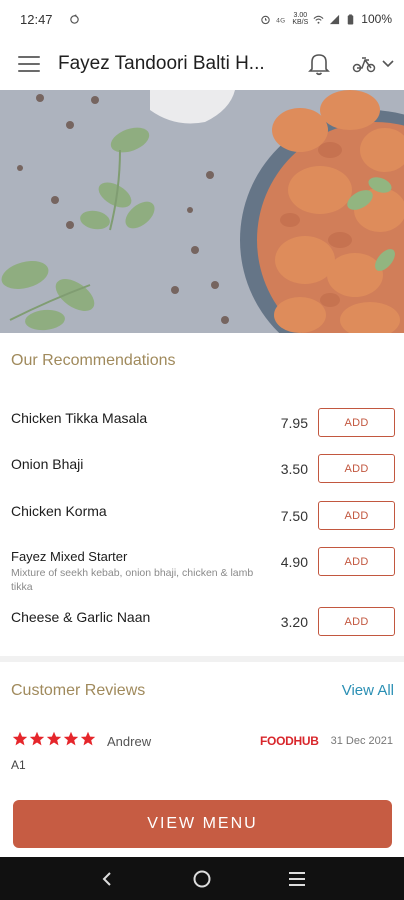  Describe the element at coordinates (202, 19) in the screenshot. I see `status-bar: 12:47 4G 3.00 KB/S 100%` at that location.